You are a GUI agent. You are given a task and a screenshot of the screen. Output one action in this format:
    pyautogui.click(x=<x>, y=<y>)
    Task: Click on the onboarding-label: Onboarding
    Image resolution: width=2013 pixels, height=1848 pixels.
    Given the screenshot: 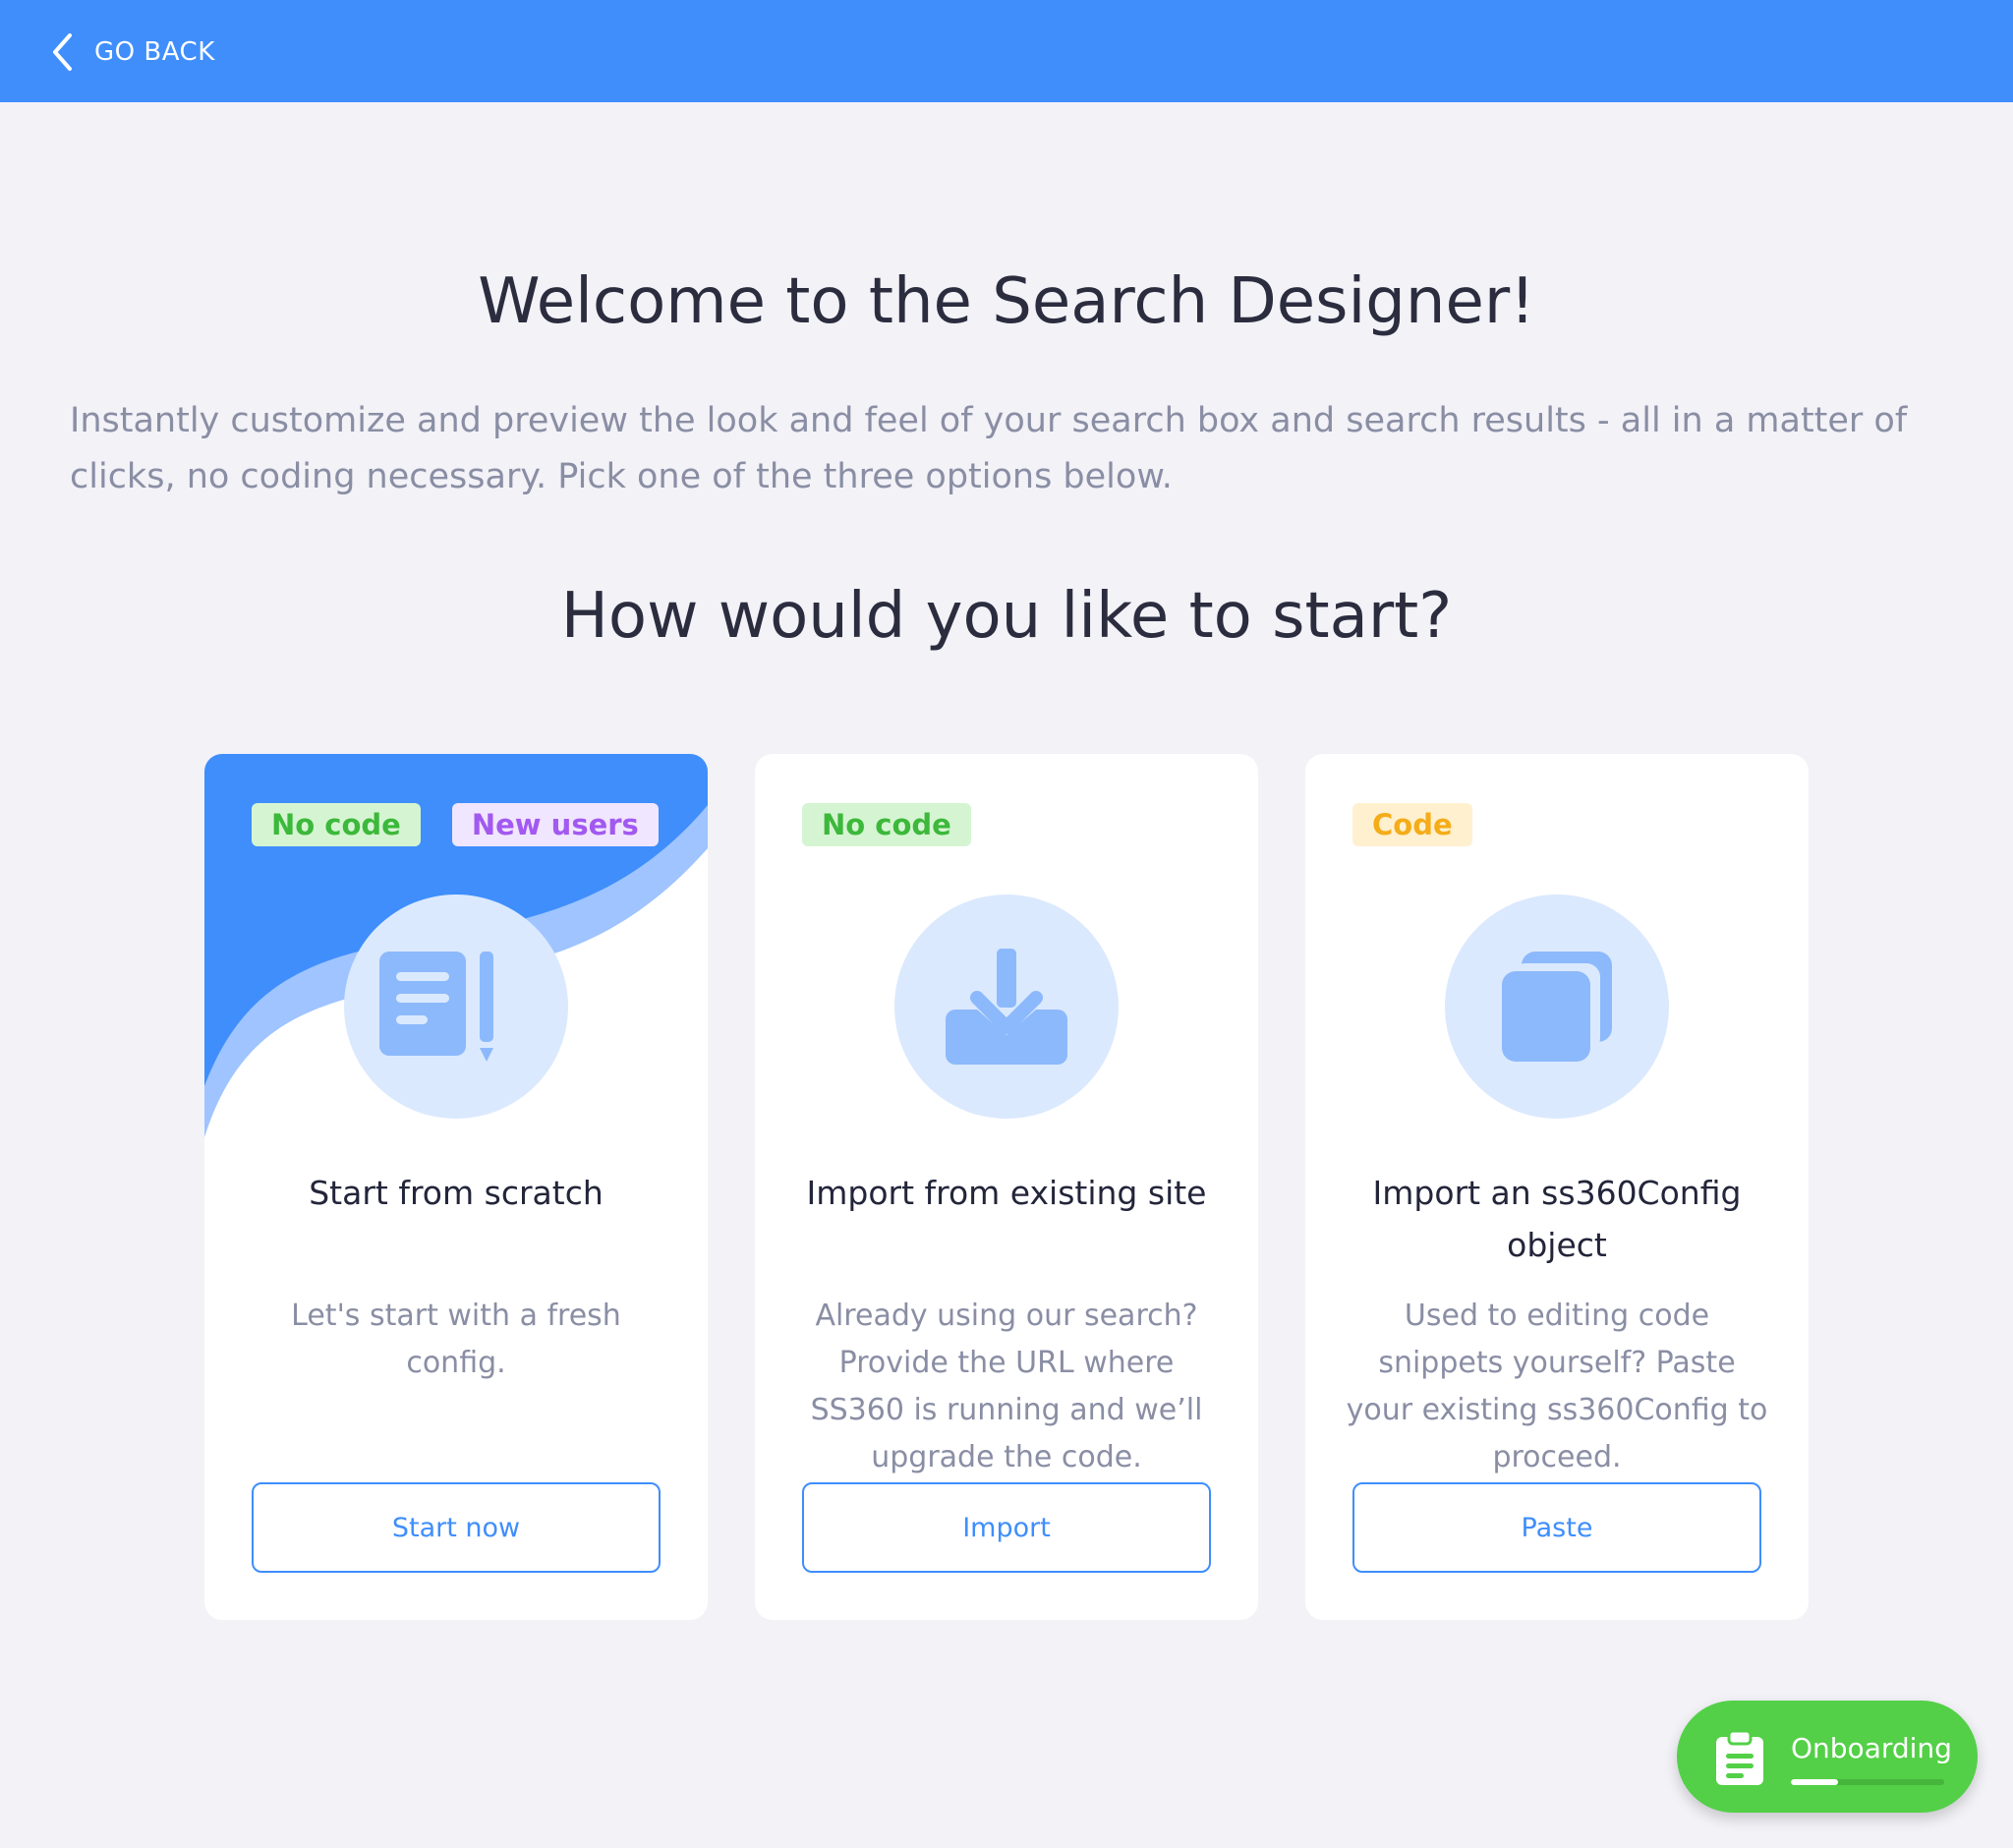 What is the action you would take?
    pyautogui.click(x=1871, y=1748)
    